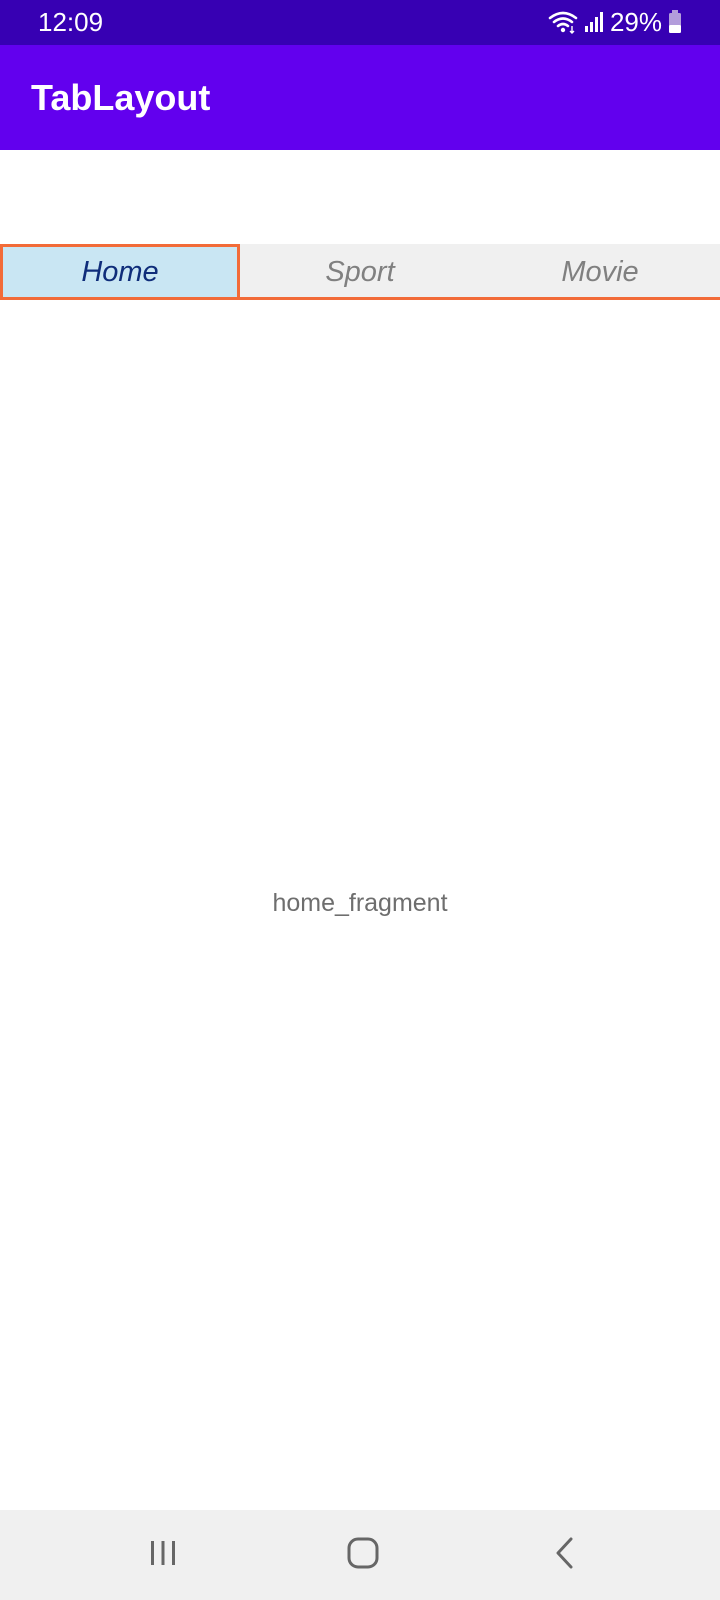 This screenshot has height=1600, width=720. I want to click on tab-sport-label: Sport, so click(360, 271).